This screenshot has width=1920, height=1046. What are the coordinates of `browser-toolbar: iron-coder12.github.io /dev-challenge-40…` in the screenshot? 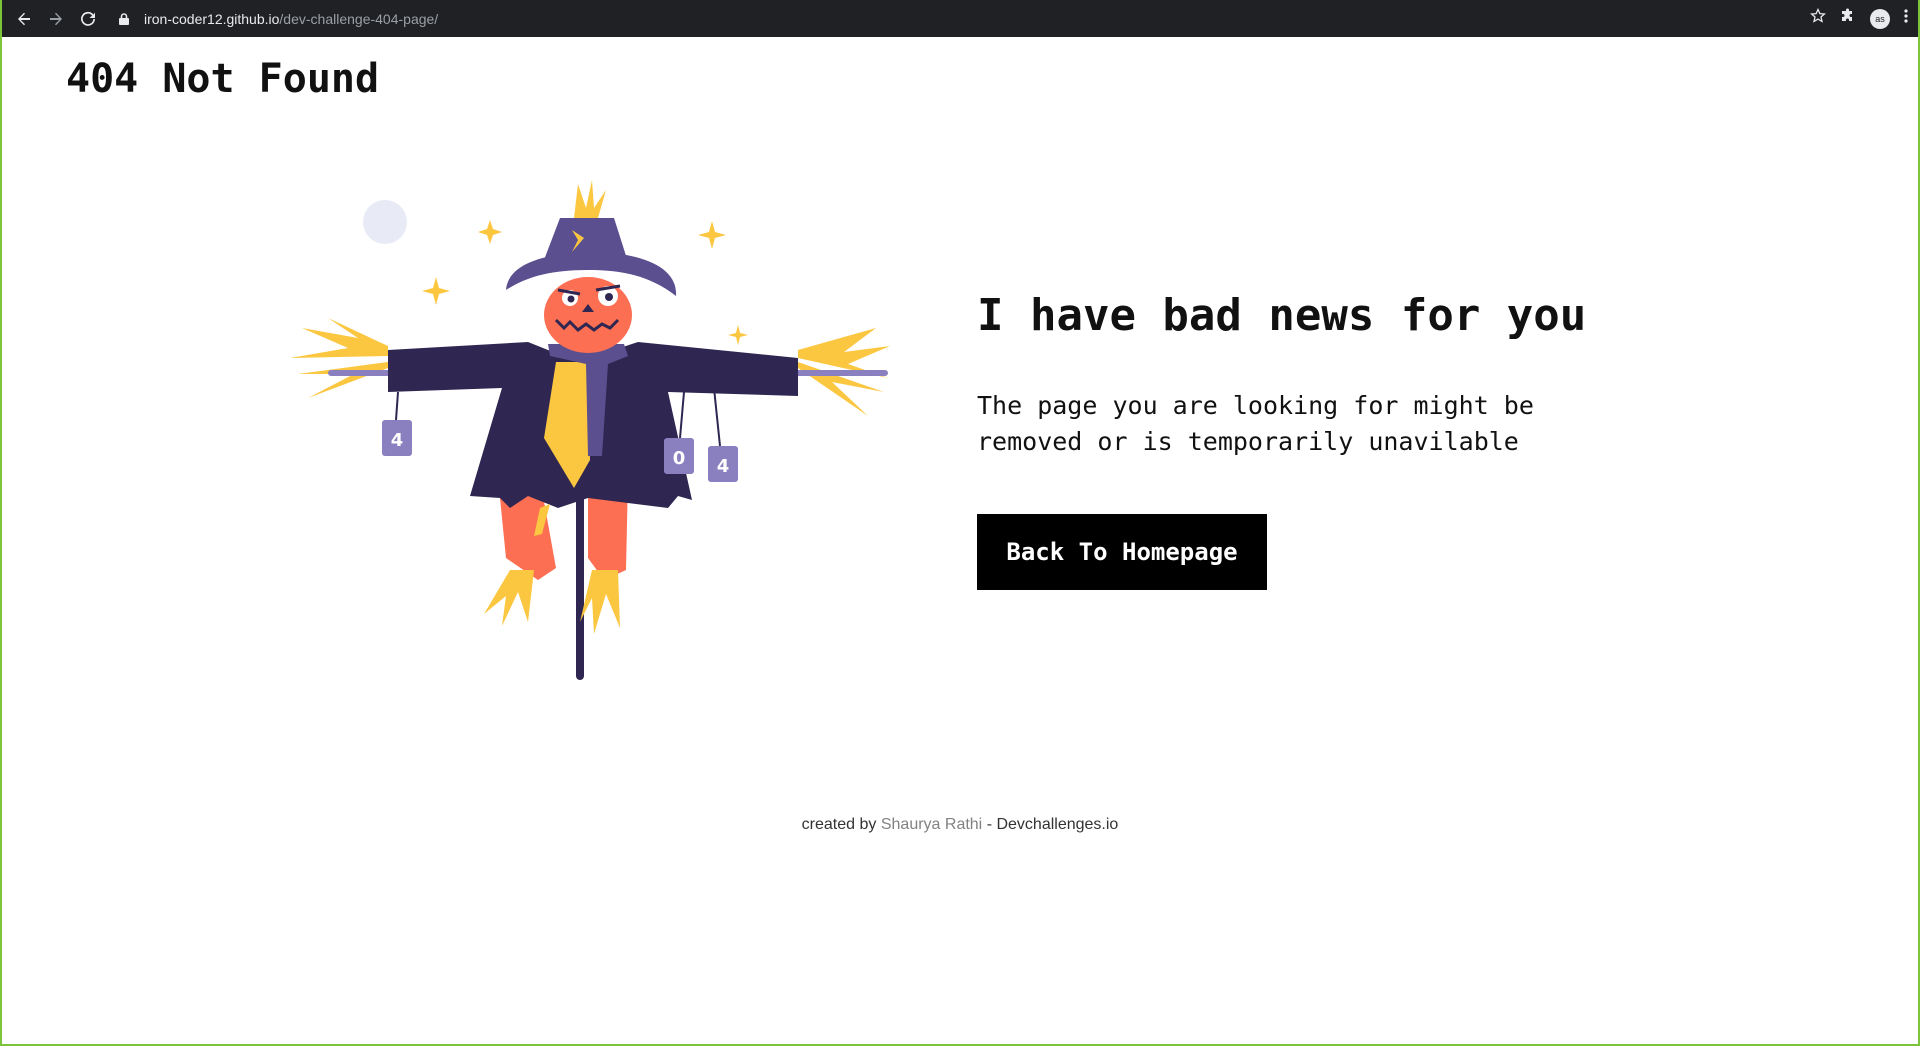 It's located at (960, 18).